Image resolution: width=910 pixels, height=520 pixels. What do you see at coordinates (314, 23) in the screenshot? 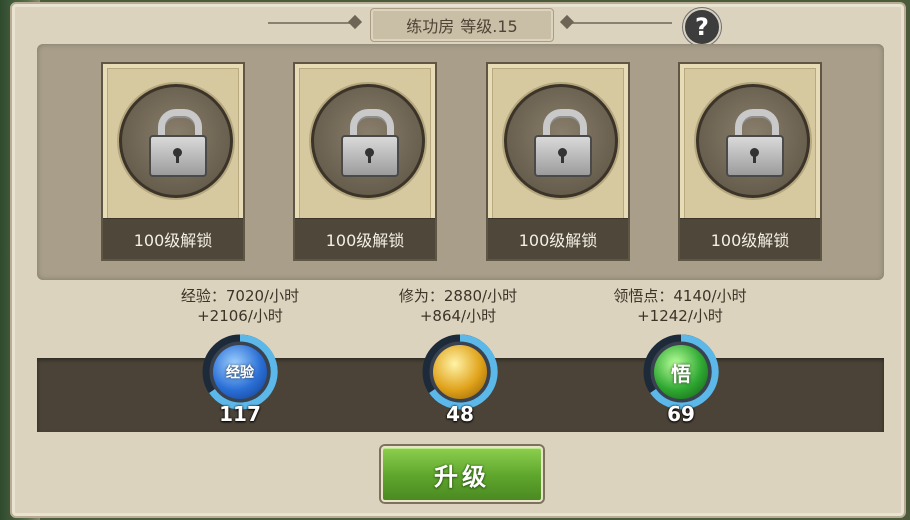
I see `header-divider-left` at bounding box center [314, 23].